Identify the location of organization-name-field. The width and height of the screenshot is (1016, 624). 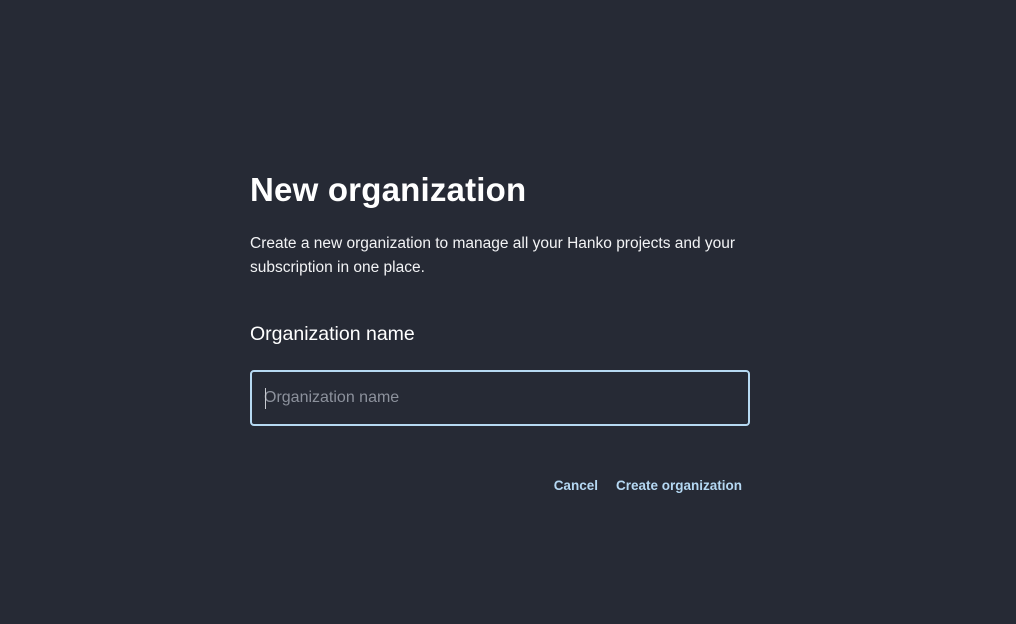
(500, 398).